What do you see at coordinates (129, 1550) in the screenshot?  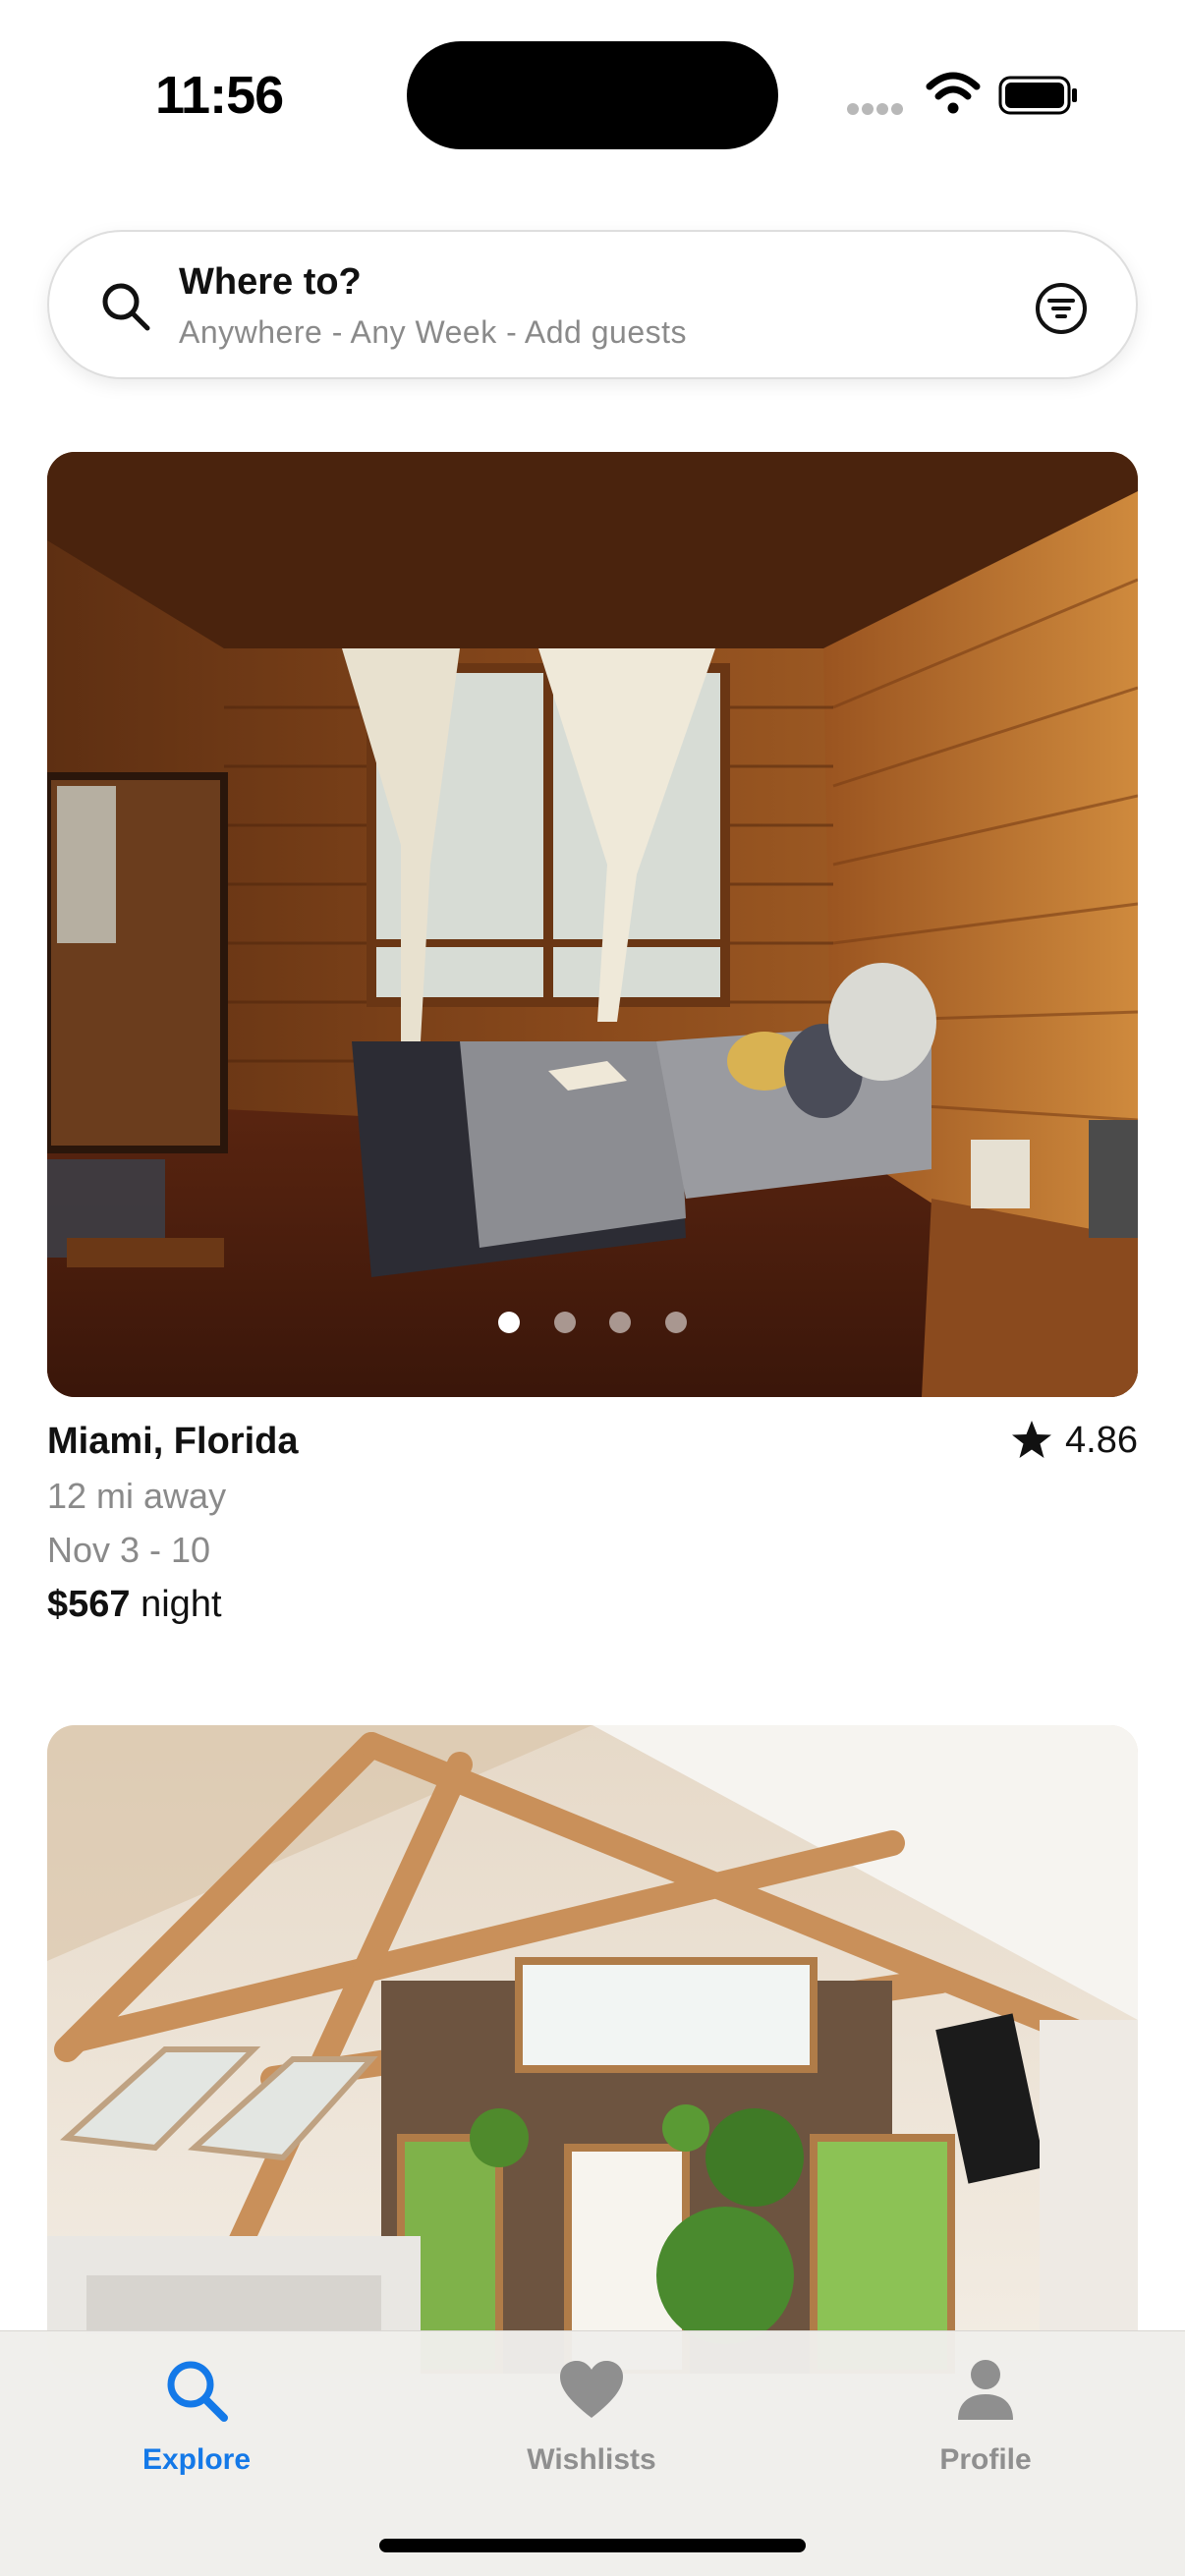 I see `listing-dates: Nov 3 - 10` at bounding box center [129, 1550].